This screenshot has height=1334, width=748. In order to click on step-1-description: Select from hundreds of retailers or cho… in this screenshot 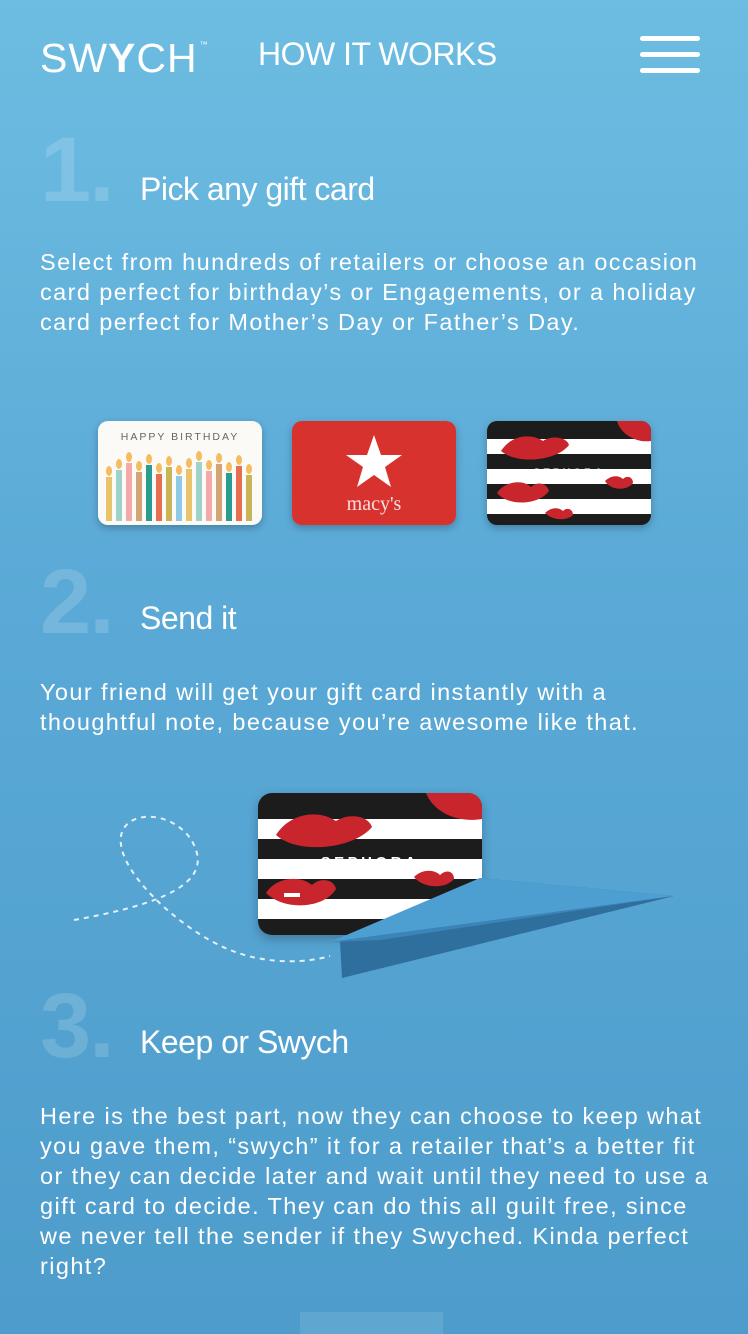, I will do `click(369, 292)`.